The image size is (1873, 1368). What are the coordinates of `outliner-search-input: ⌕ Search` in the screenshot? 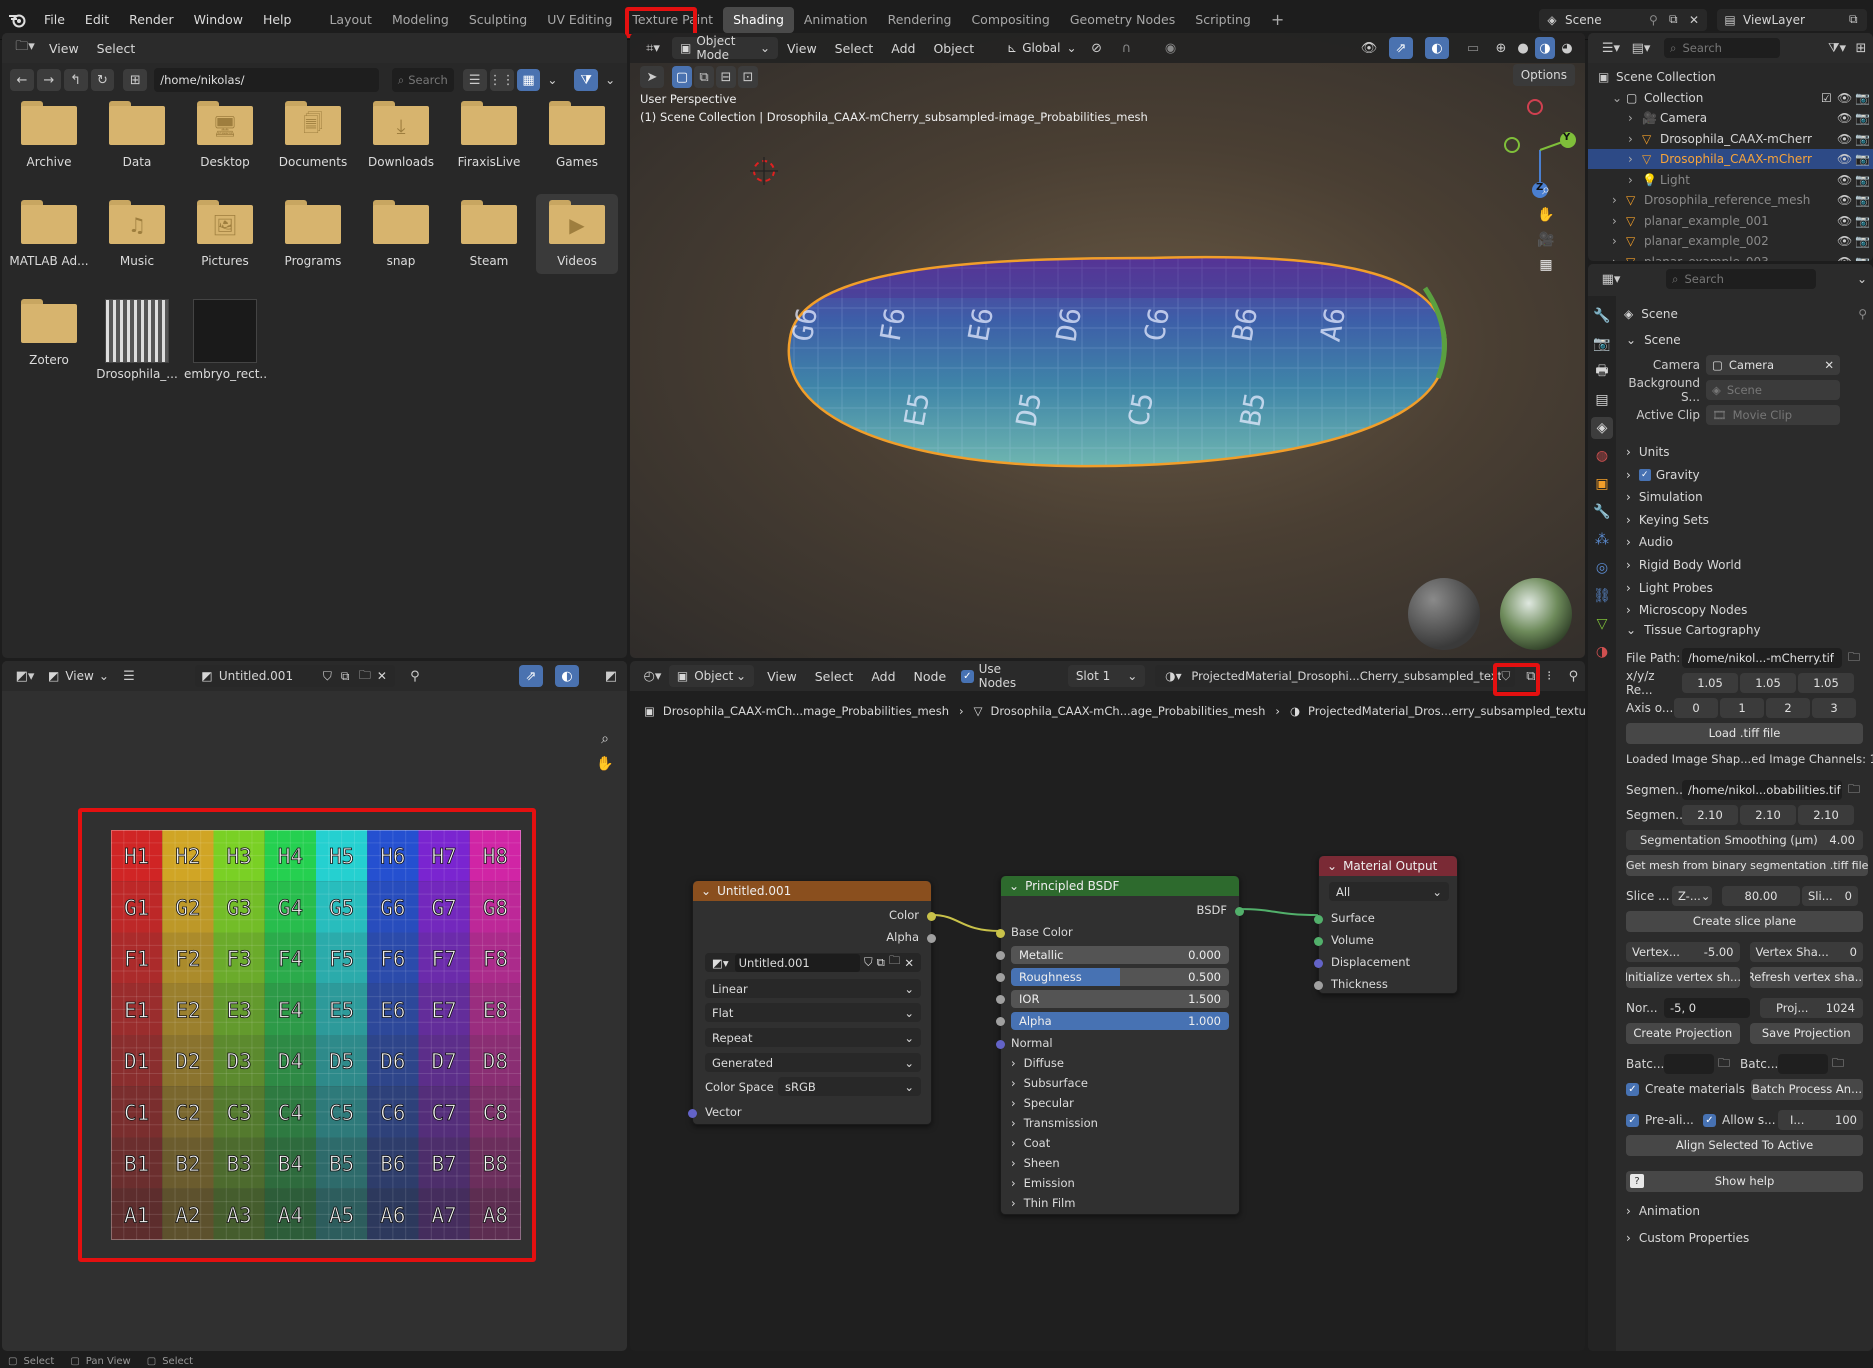 It's located at (1722, 48).